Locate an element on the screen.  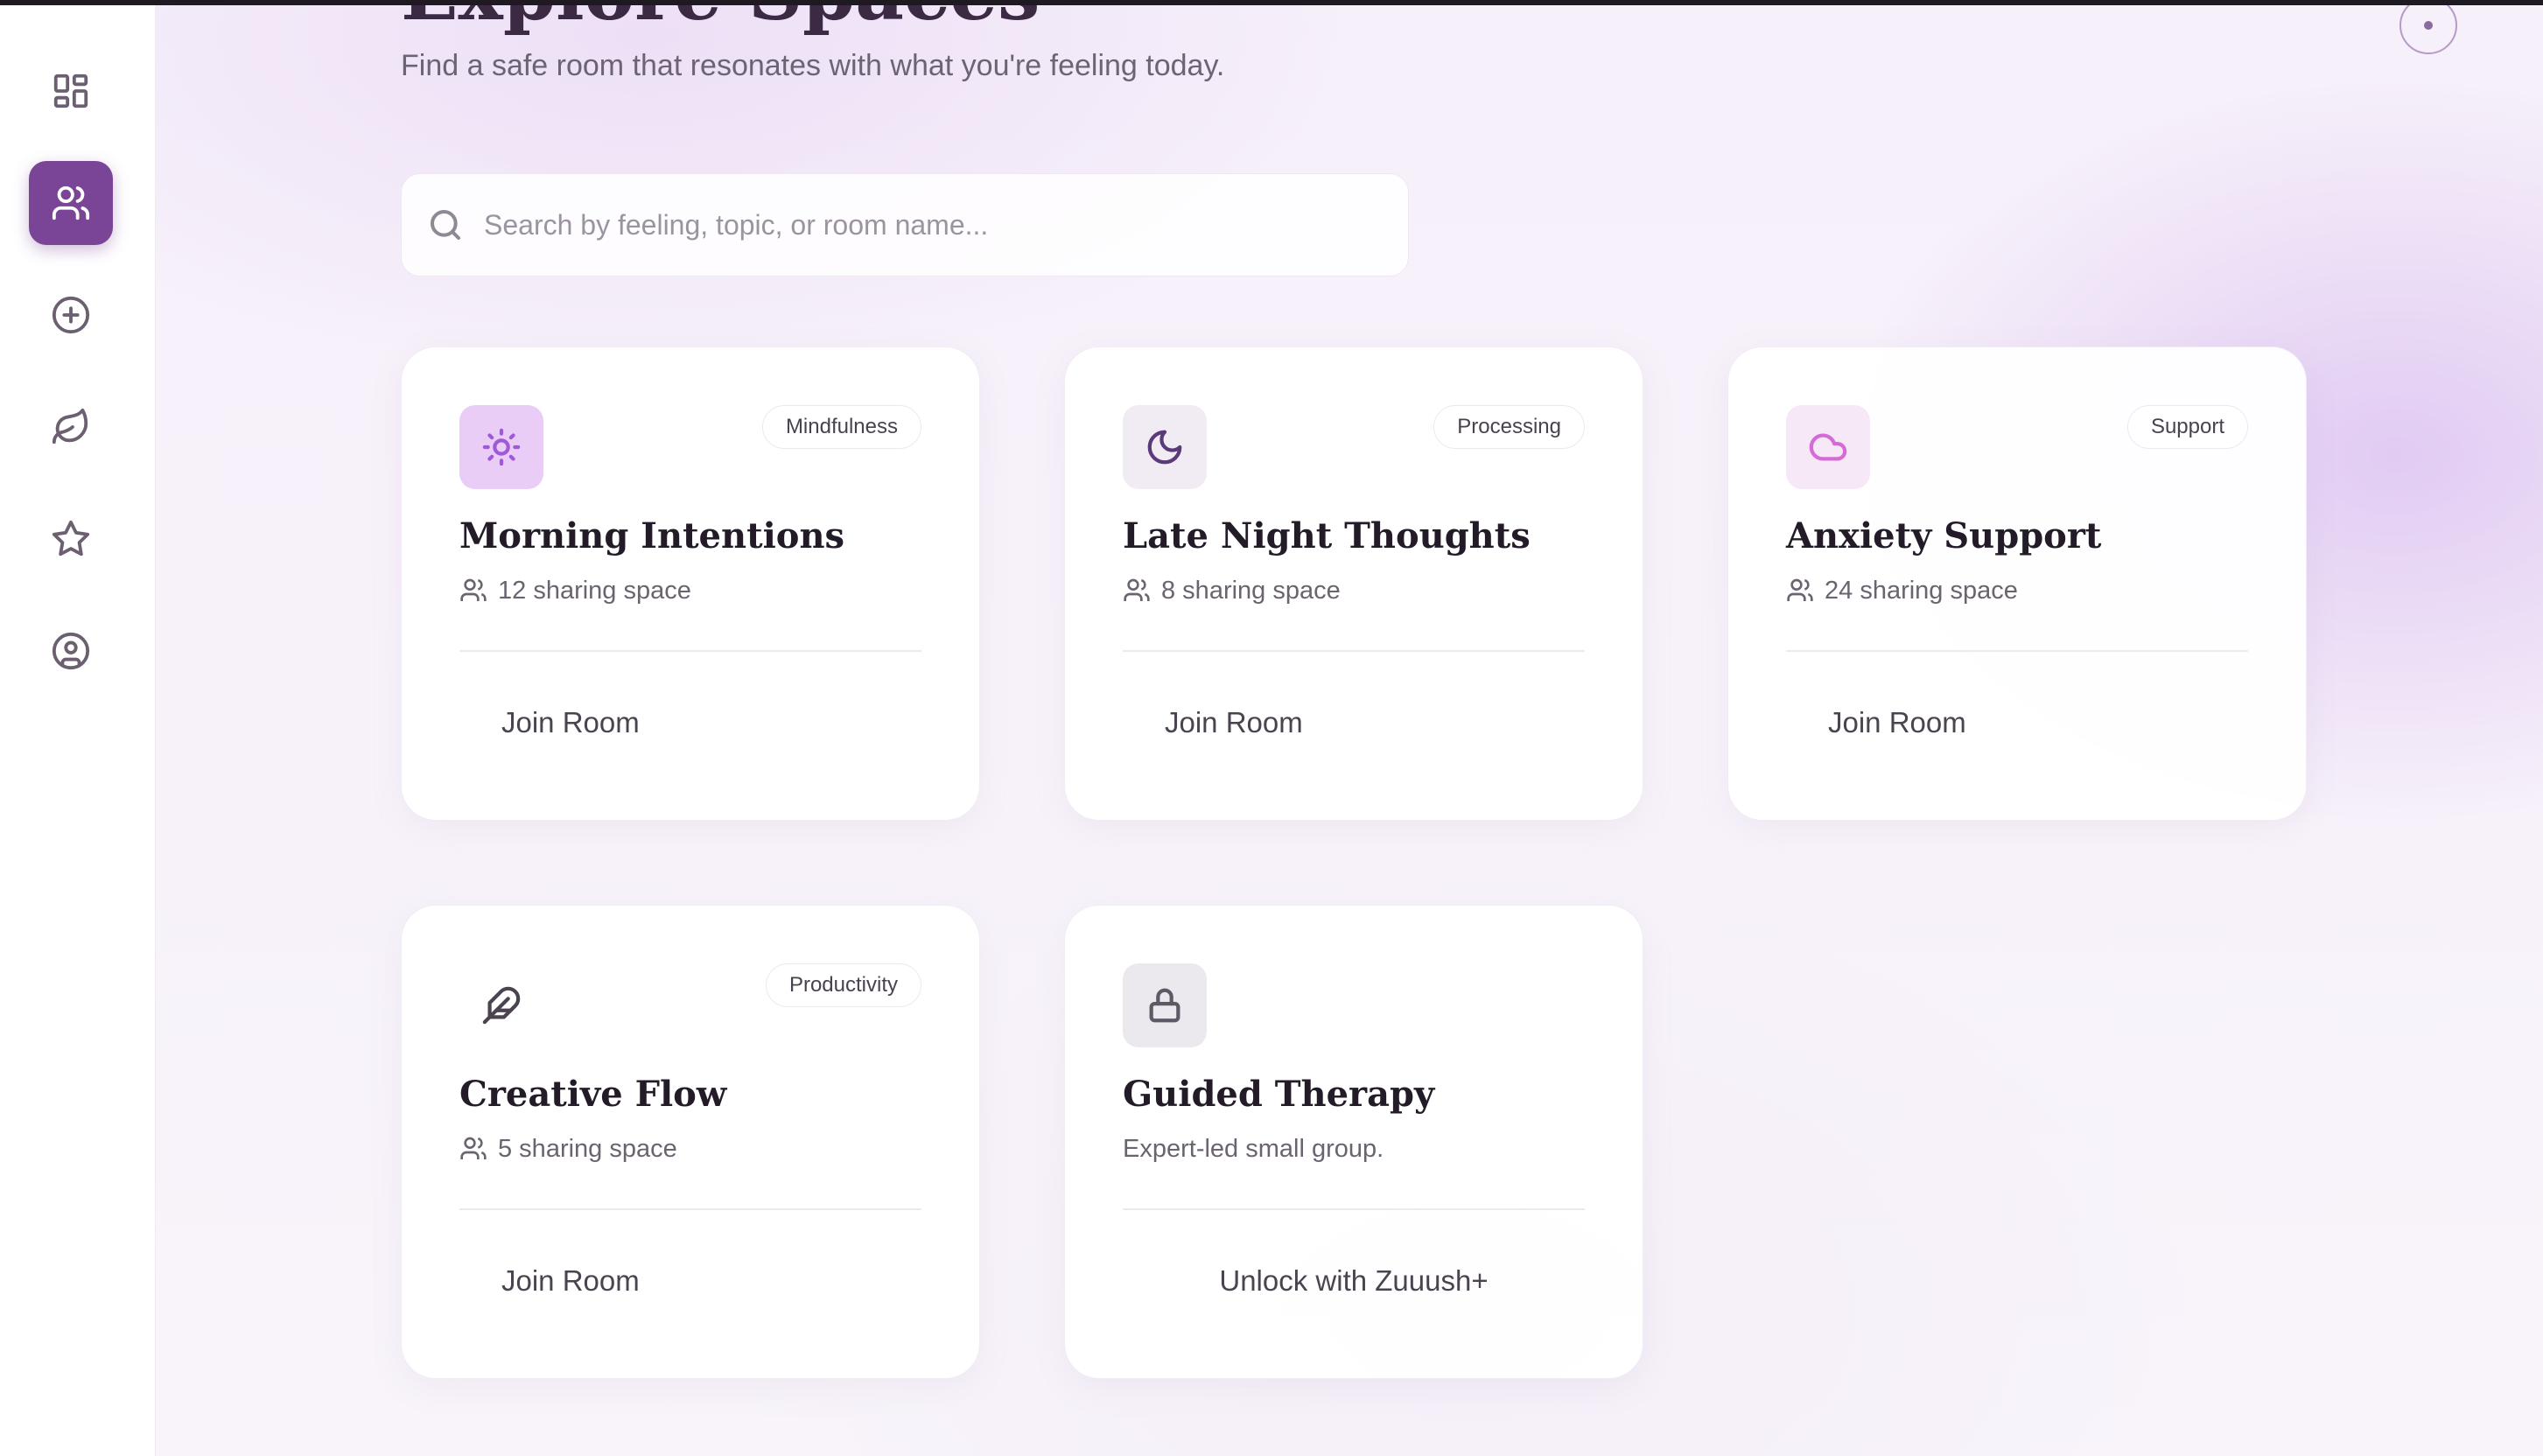
room-tag: Support is located at coordinates (2187, 427).